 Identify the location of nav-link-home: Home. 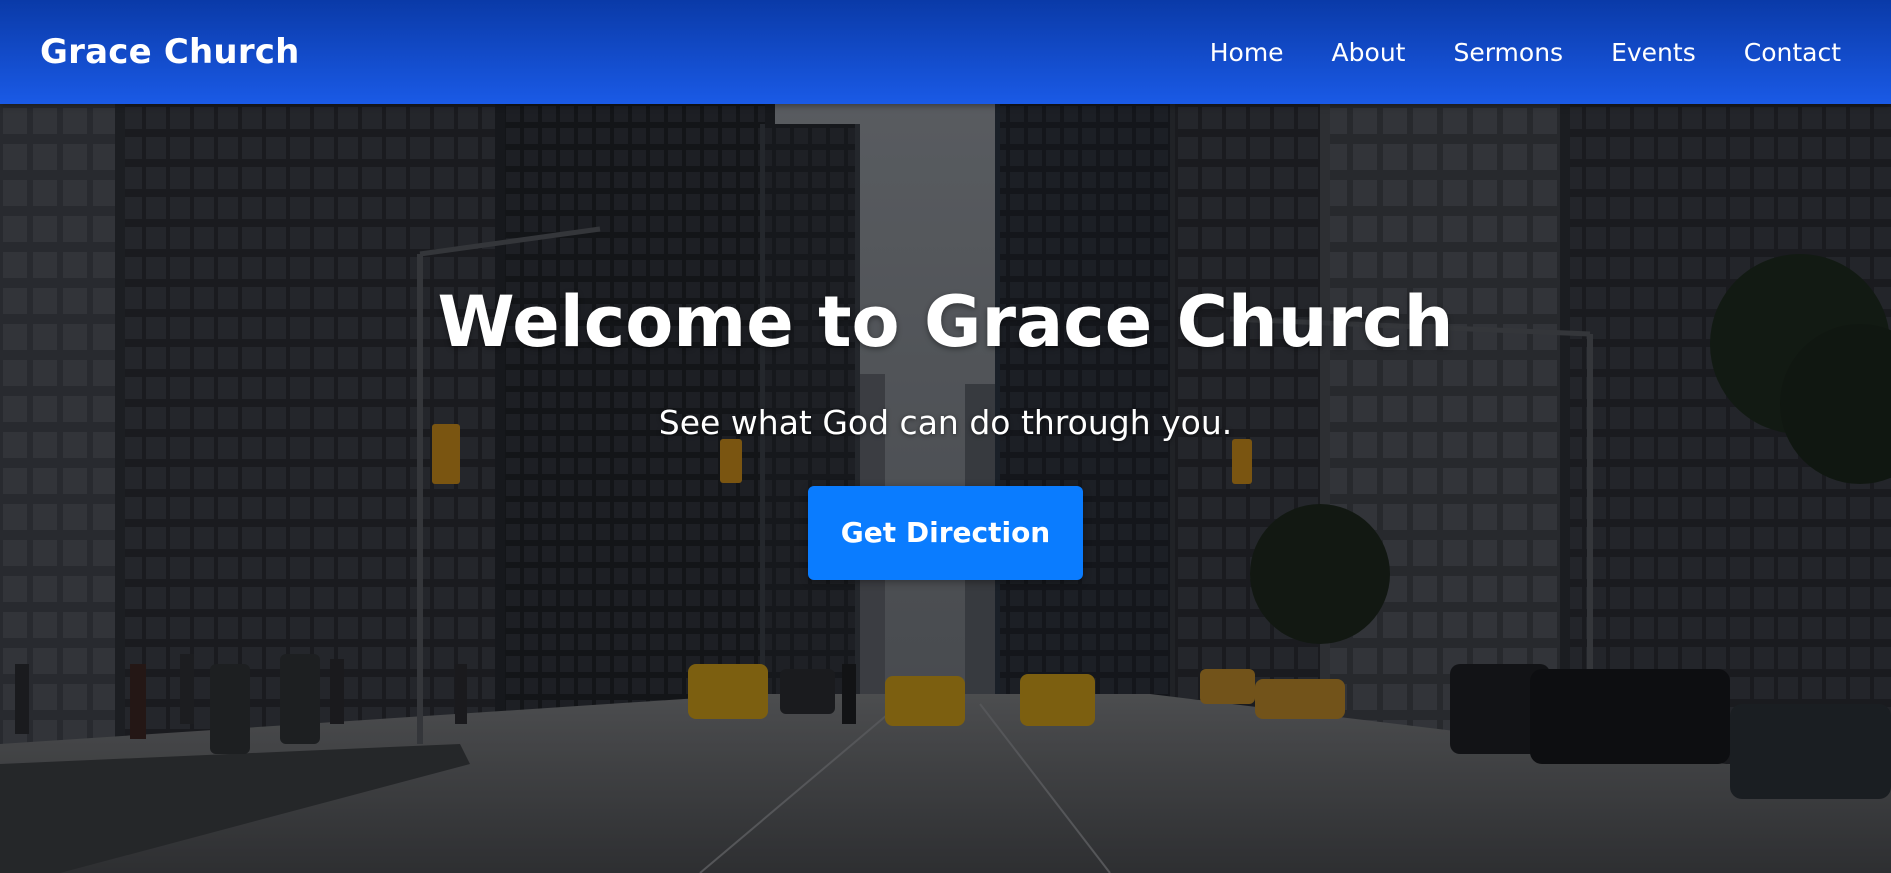
(1247, 52).